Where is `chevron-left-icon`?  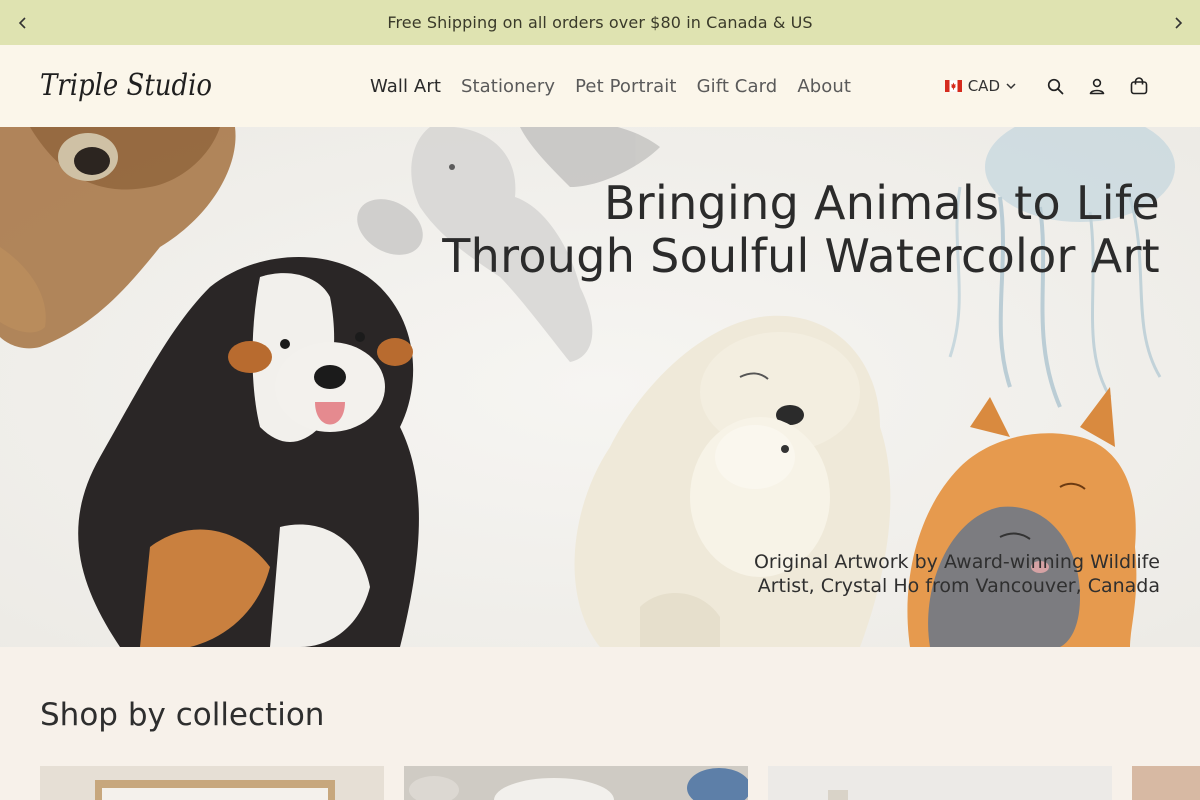 chevron-left-icon is located at coordinates (22, 22).